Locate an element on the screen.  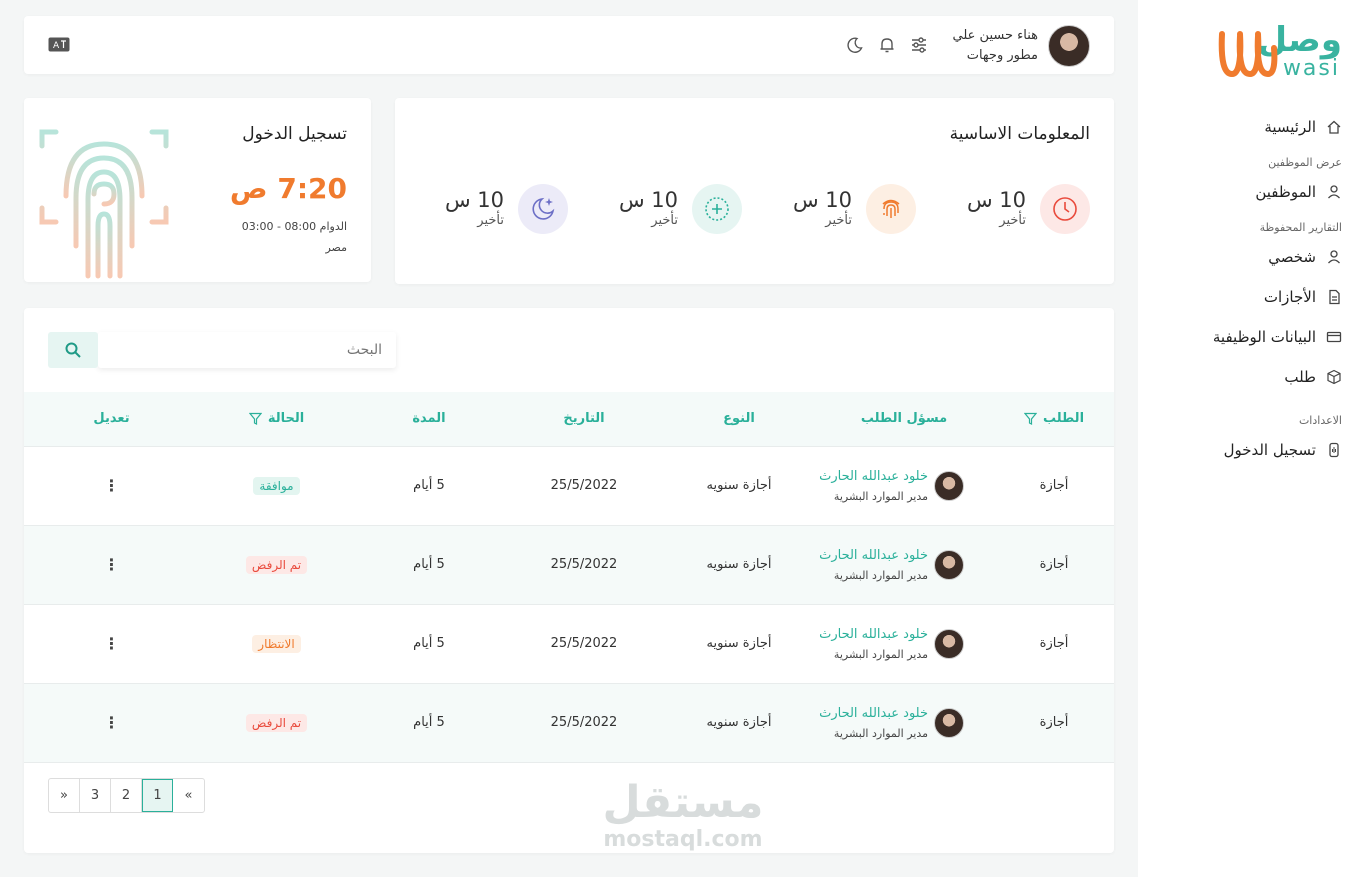
login-country: مصر is located at coordinates (336, 247).